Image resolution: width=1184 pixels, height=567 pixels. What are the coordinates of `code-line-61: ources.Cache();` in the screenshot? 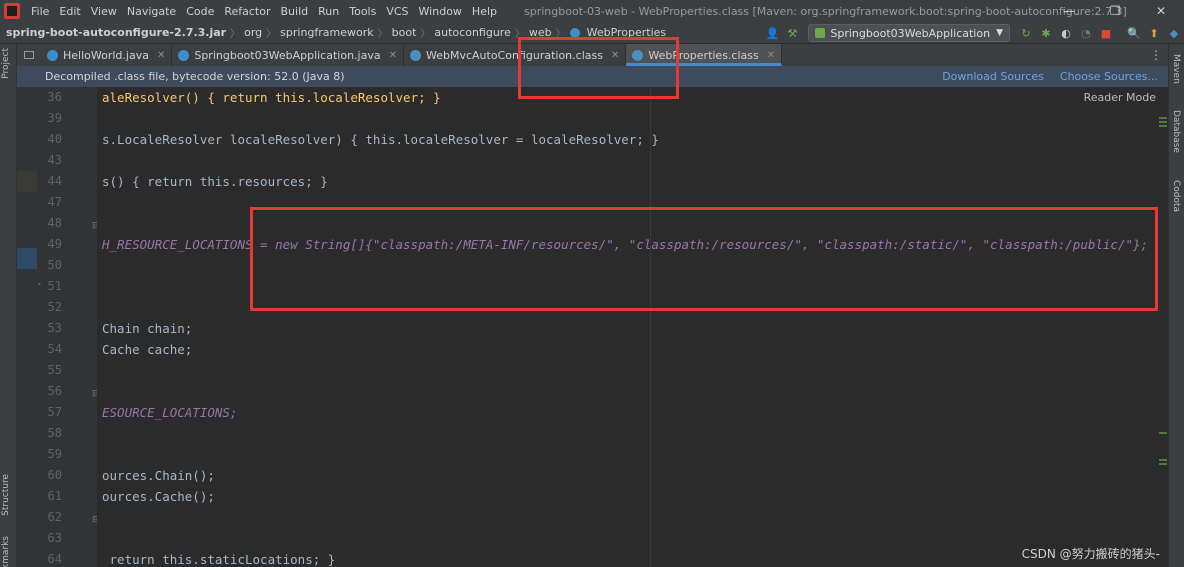 It's located at (158, 496).